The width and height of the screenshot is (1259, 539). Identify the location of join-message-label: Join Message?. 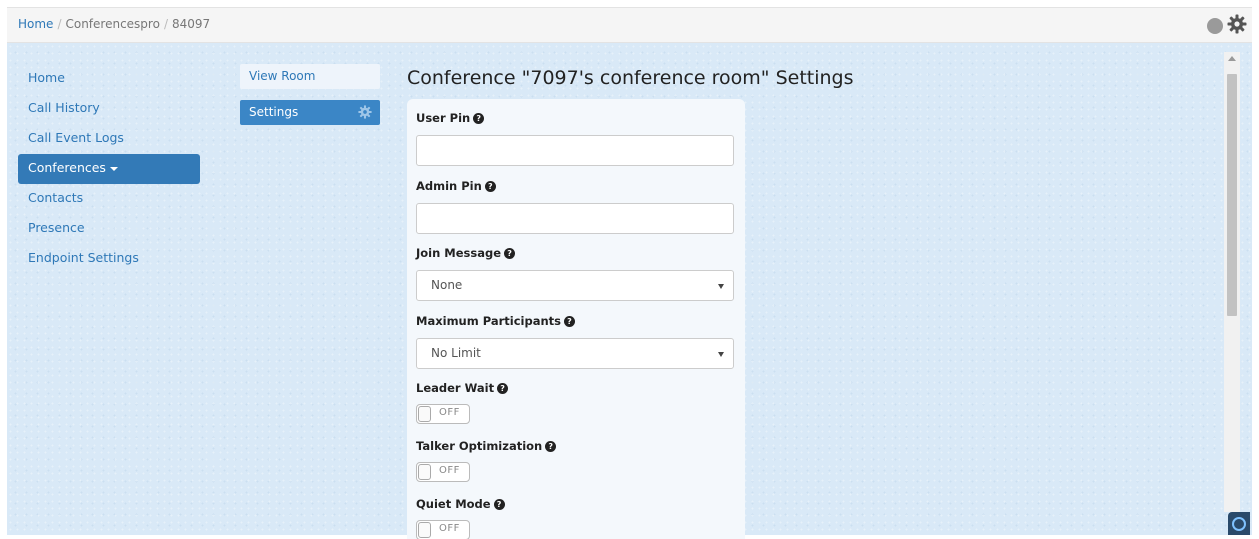
(575, 253).